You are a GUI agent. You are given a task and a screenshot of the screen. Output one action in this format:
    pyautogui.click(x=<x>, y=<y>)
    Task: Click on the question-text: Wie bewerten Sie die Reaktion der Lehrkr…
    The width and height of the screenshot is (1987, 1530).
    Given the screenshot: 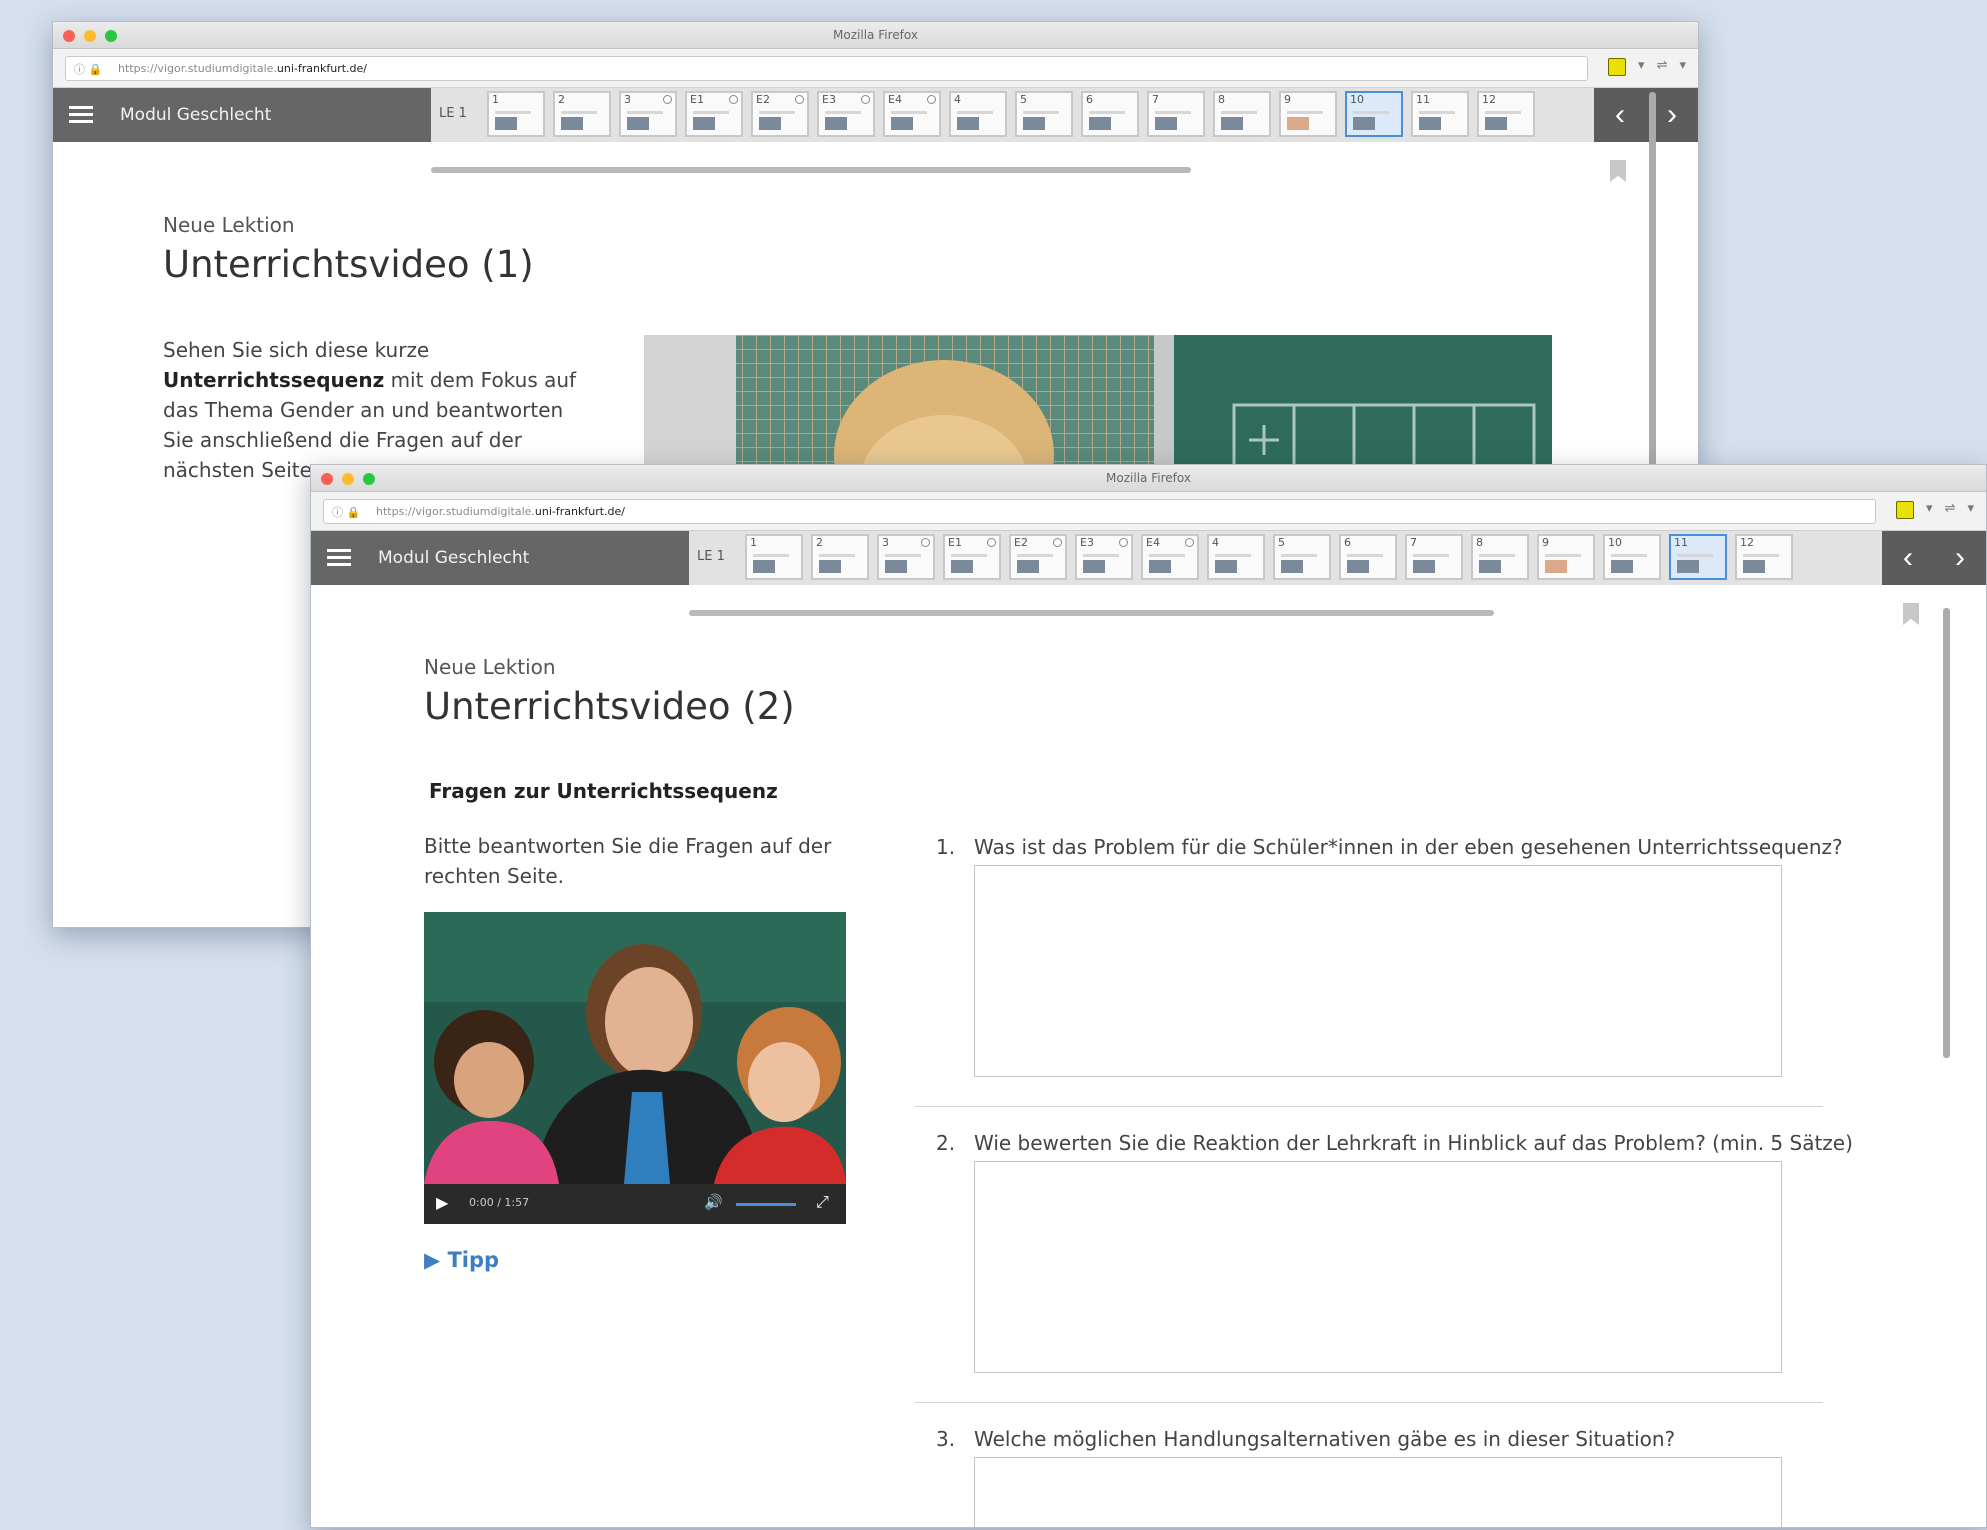 What is the action you would take?
    pyautogui.click(x=1413, y=1143)
    